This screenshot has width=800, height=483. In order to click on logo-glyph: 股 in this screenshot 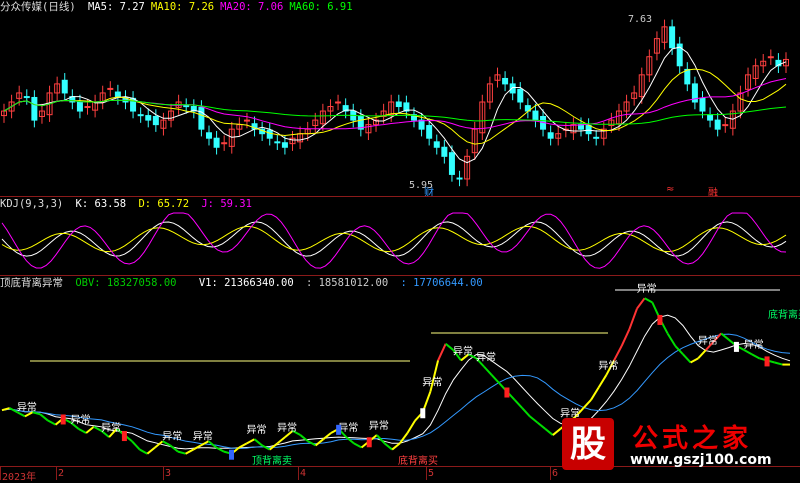, I will do `click(588, 444)`.